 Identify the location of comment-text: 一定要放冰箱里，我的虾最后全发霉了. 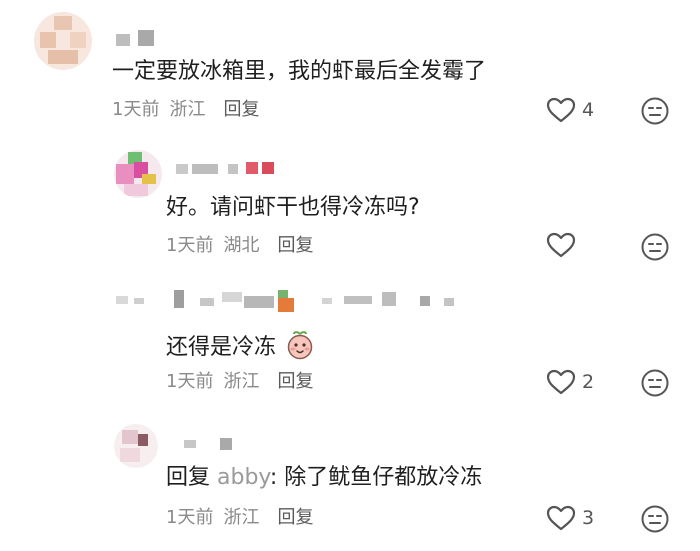
(299, 71).